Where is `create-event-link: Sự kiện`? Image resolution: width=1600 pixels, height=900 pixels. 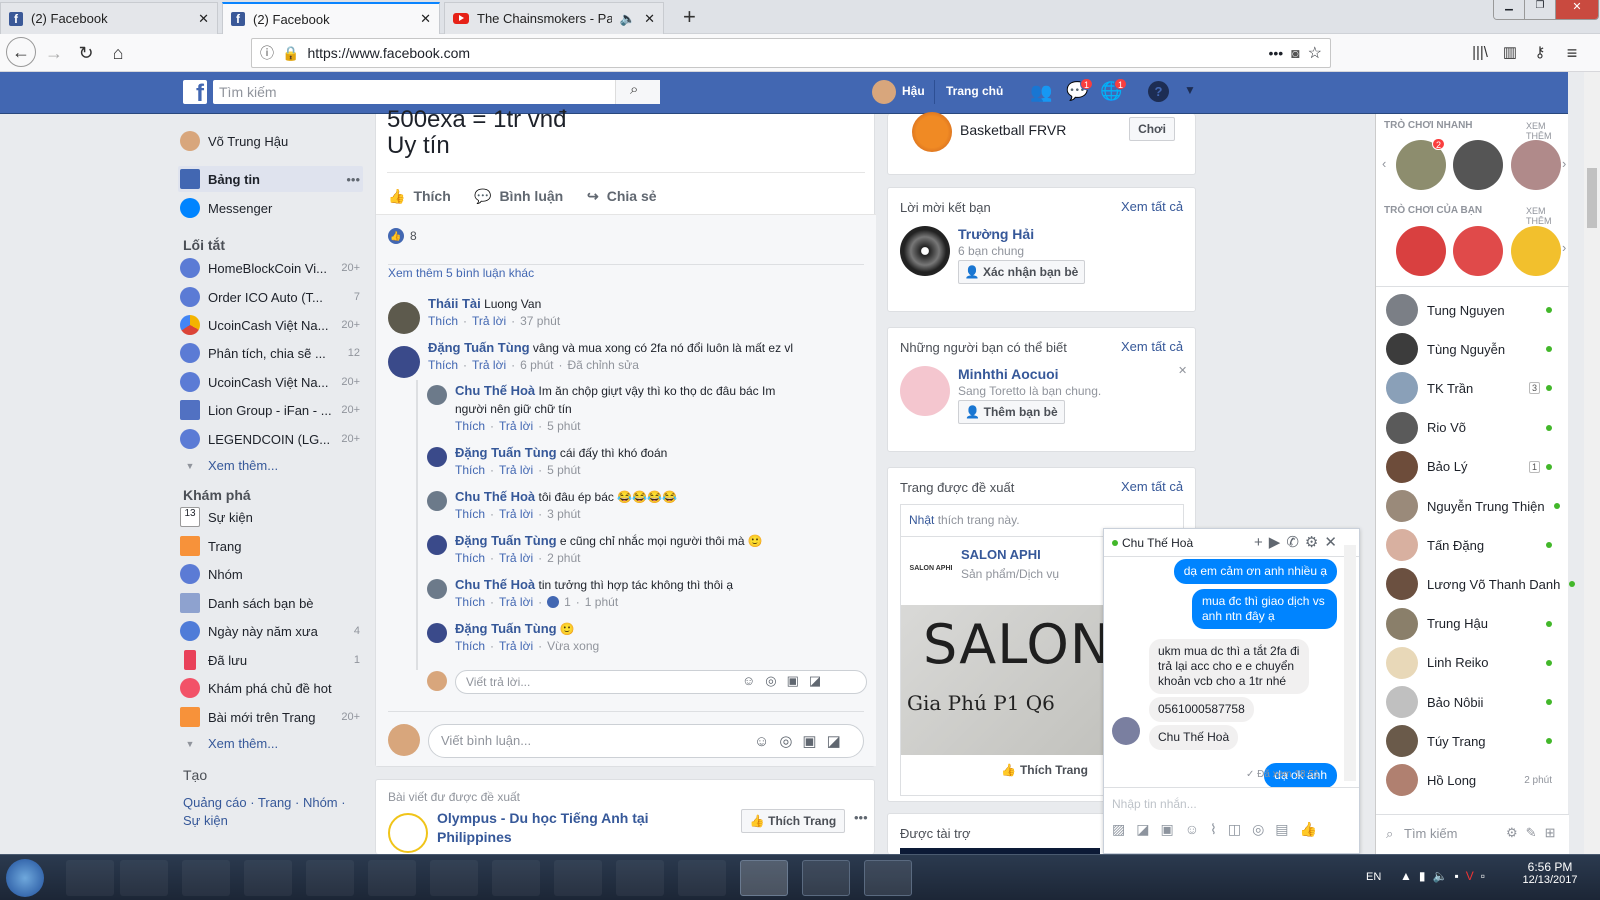 create-event-link: Sự kiện is located at coordinates (205, 820).